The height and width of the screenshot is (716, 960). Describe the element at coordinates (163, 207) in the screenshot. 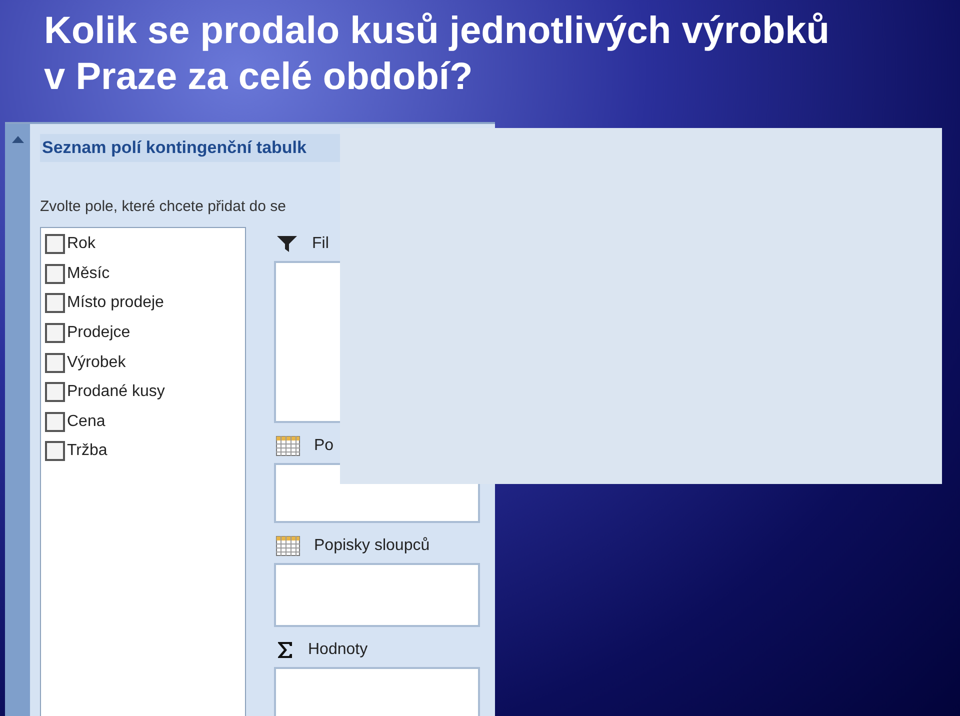

I see `instruction-text: Zvolte pole, které chcete přidat do se` at that location.